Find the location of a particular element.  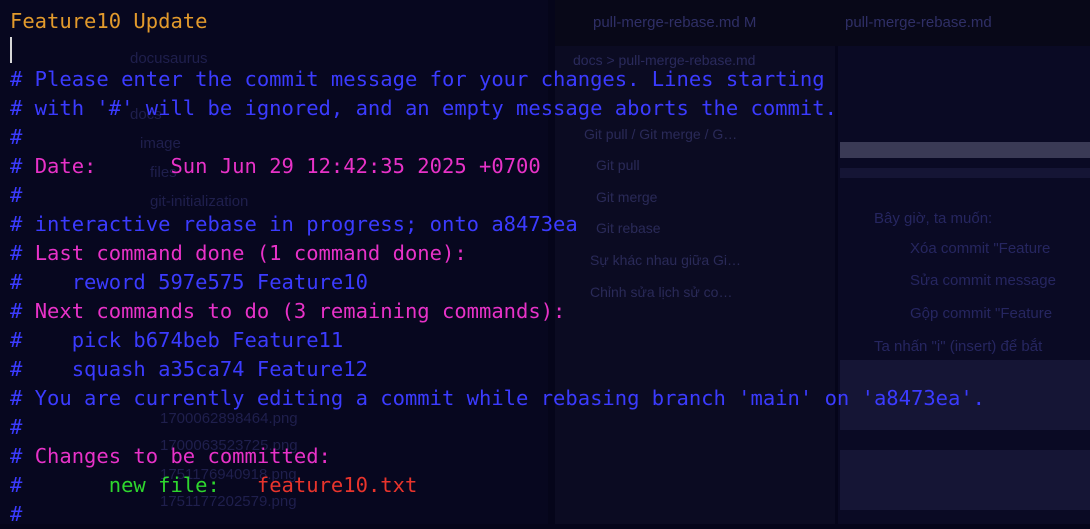

comment-line: # pick b674beb Feature11 is located at coordinates (176, 340).